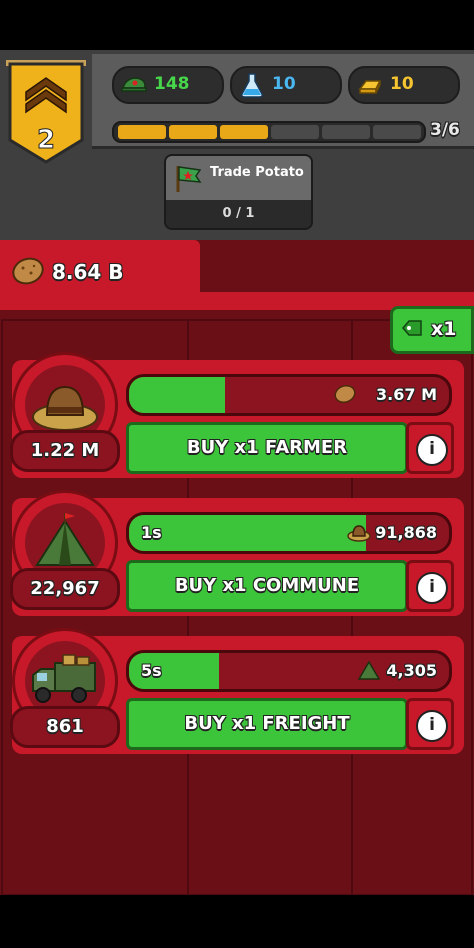 The image size is (474, 948). Describe the element at coordinates (189, 179) in the screenshot. I see `flag-icon` at that location.